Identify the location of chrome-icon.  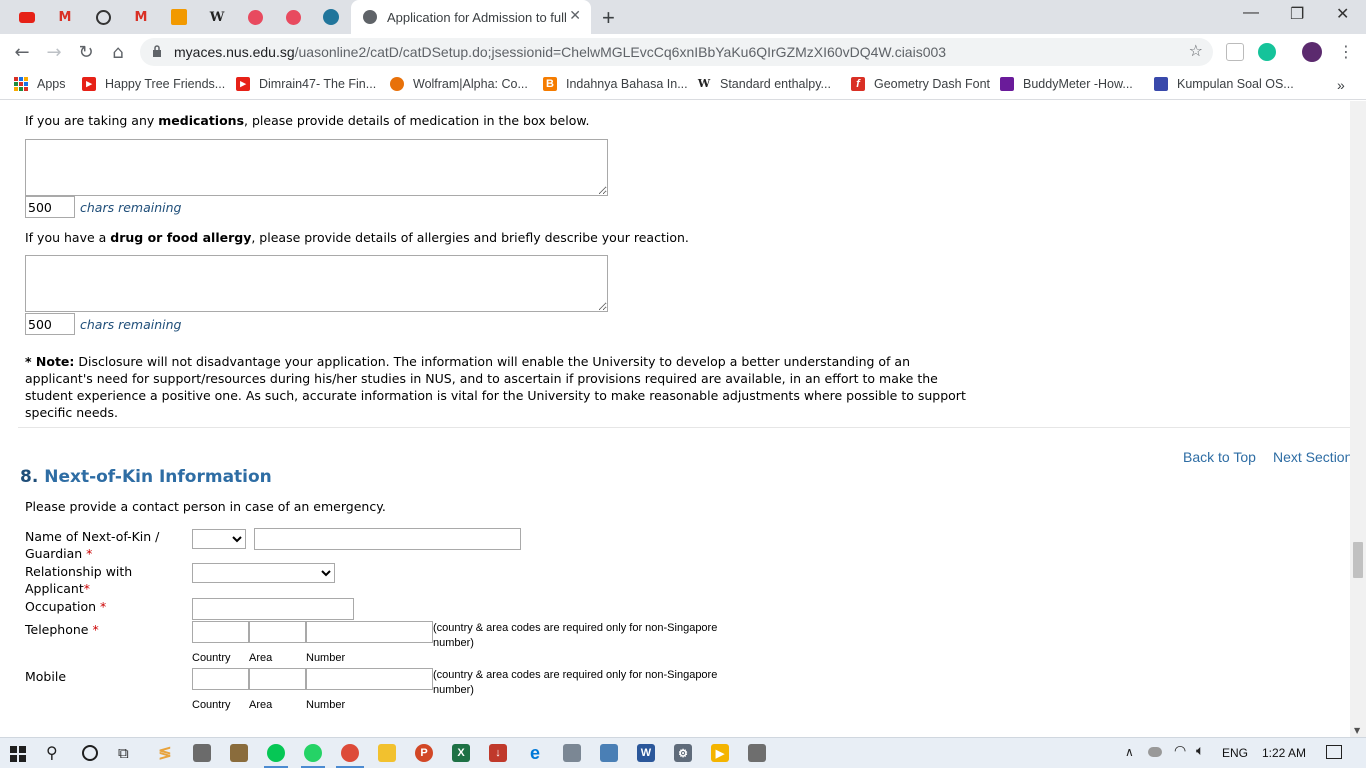
(350, 753).